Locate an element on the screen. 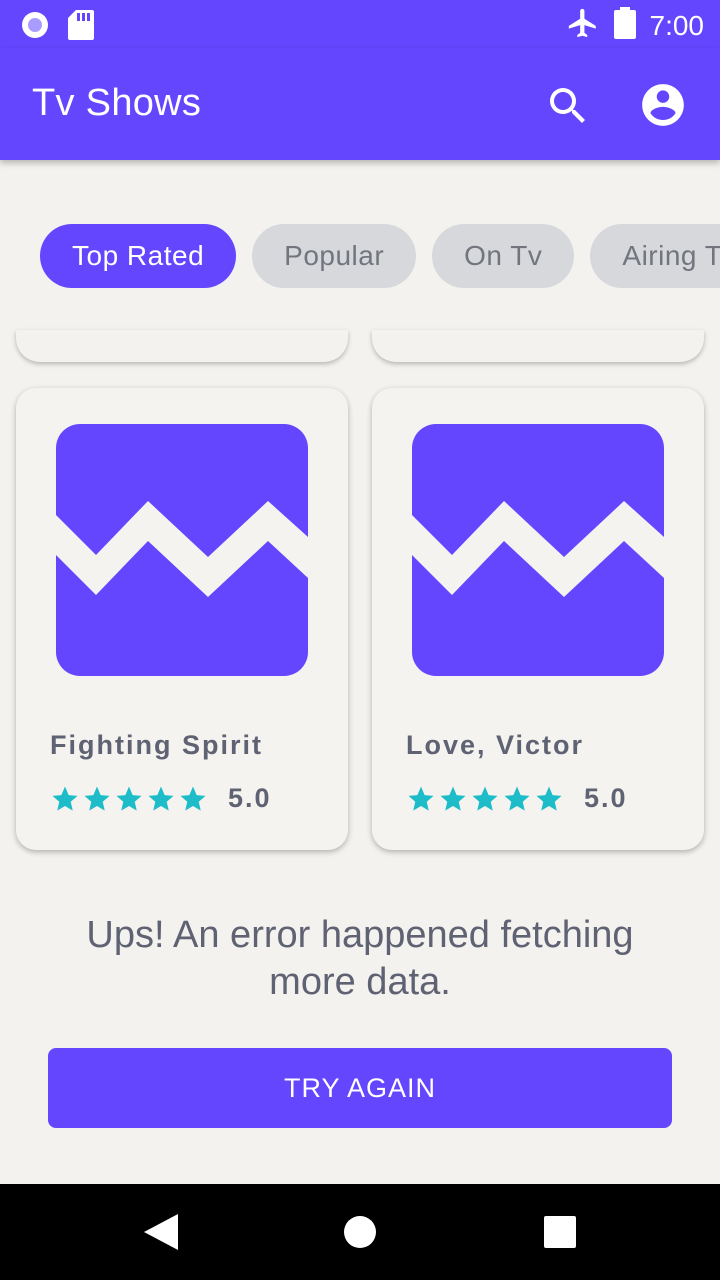 The height and width of the screenshot is (1280, 720). app-bar: Tv Shows is located at coordinates (360, 104).